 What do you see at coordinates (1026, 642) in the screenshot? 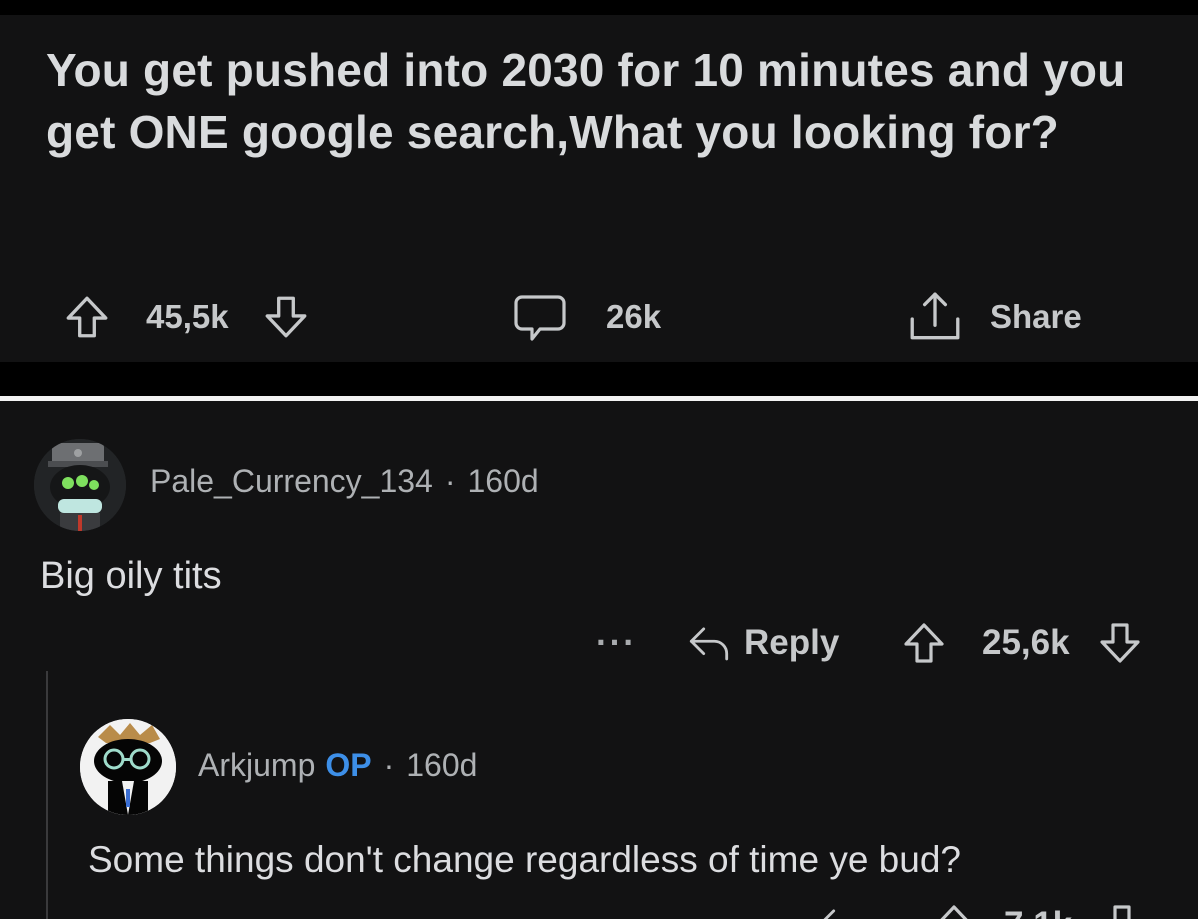
I see `comment-vote-count: 25,6k` at bounding box center [1026, 642].